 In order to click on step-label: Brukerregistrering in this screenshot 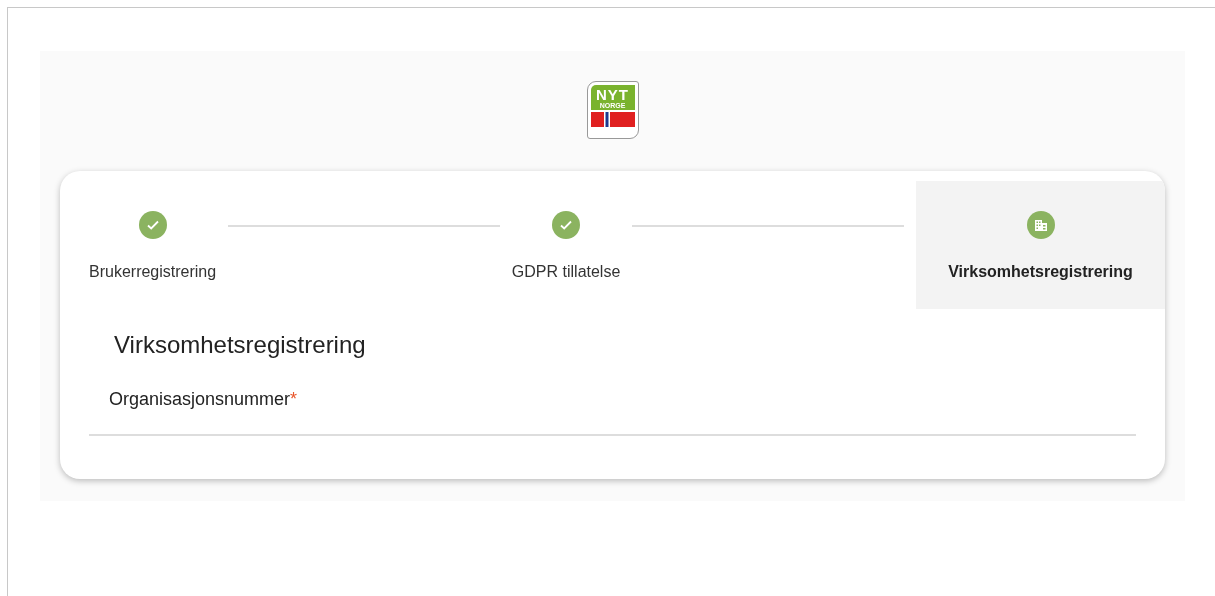, I will do `click(153, 272)`.